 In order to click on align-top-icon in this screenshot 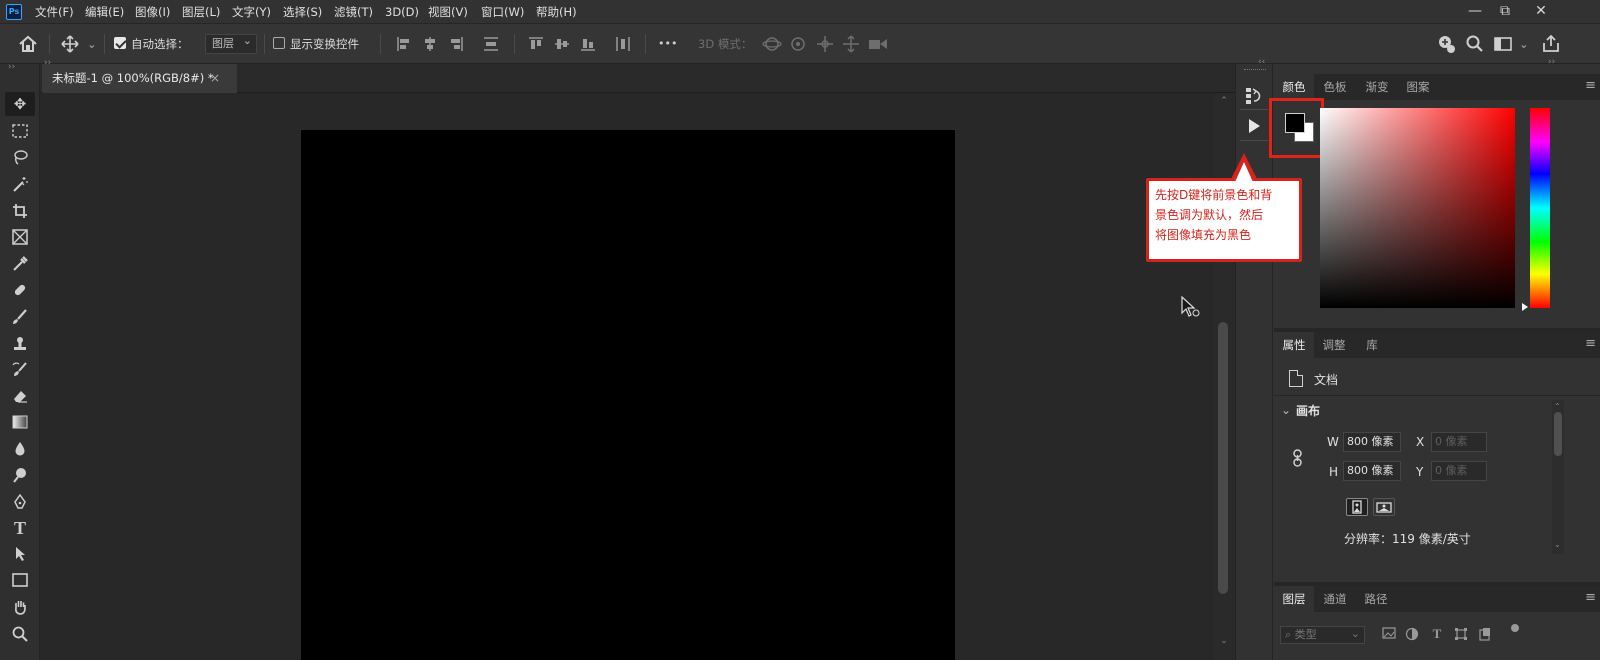, I will do `click(536, 44)`.